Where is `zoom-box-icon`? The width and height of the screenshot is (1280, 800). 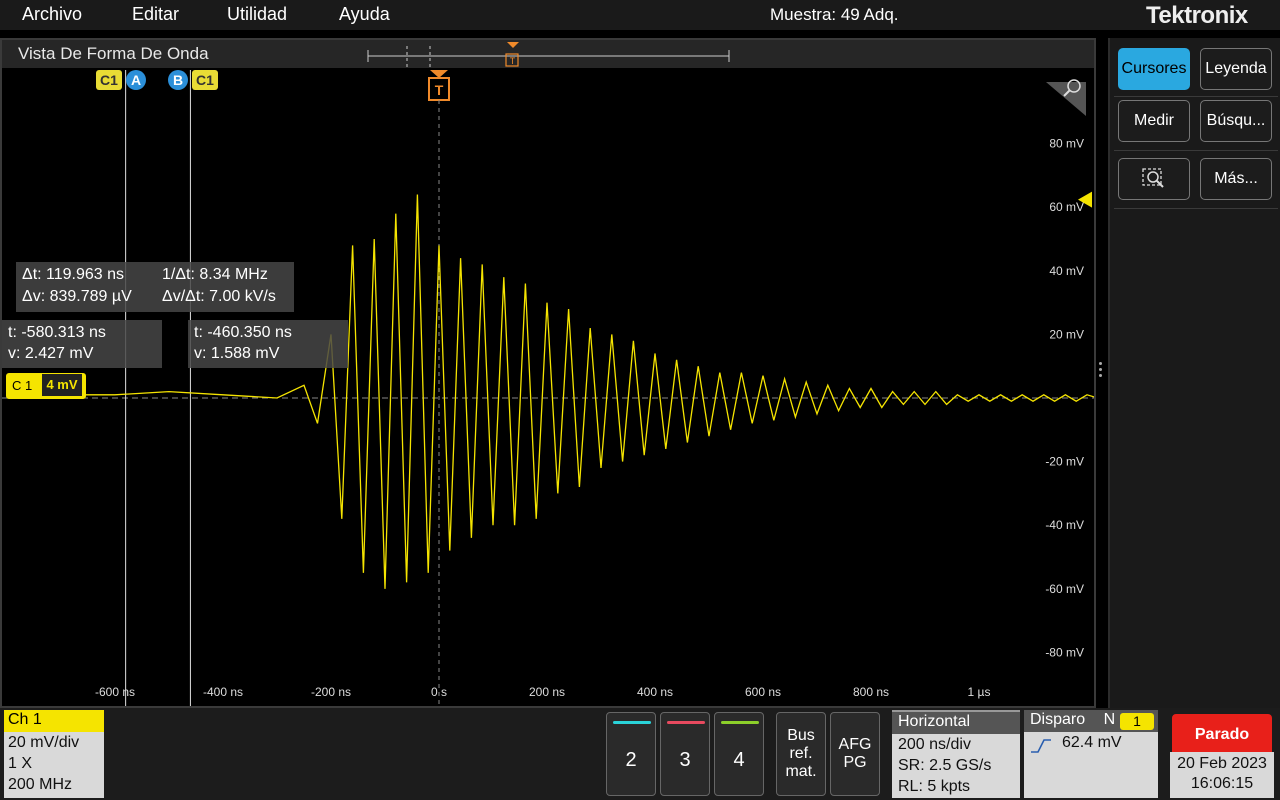
zoom-box-icon is located at coordinates (1153, 178).